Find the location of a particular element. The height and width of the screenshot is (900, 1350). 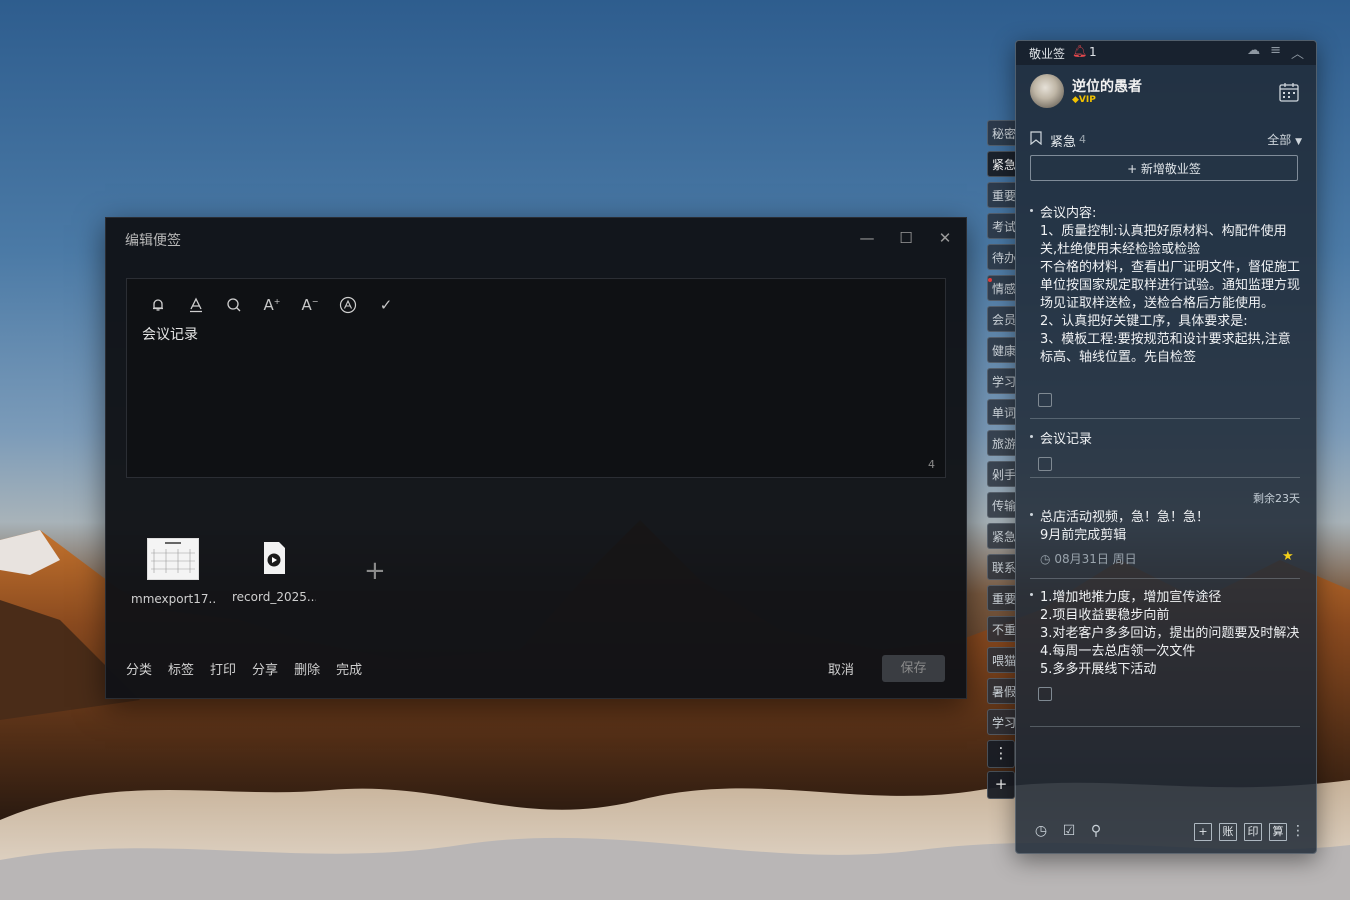

cancel-button: 取消 is located at coordinates (841, 668).